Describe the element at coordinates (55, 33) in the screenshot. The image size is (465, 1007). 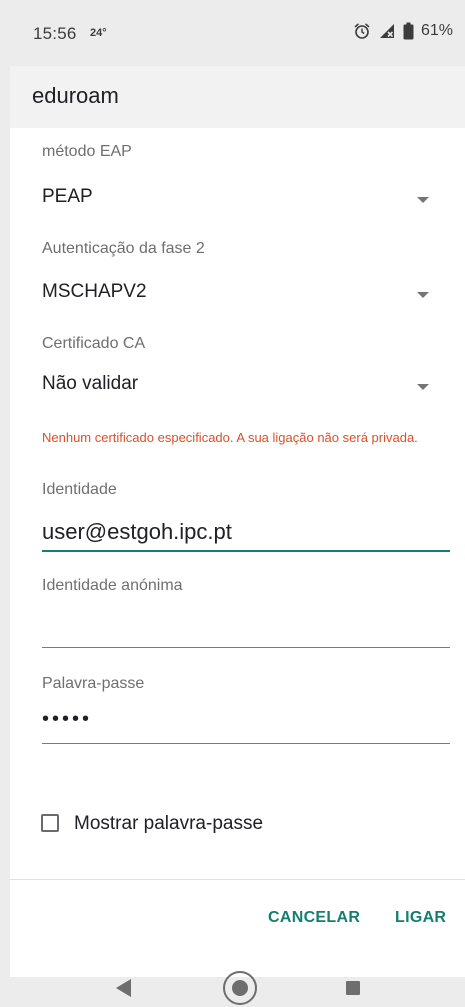
I see `status-time: 15:56` at that location.